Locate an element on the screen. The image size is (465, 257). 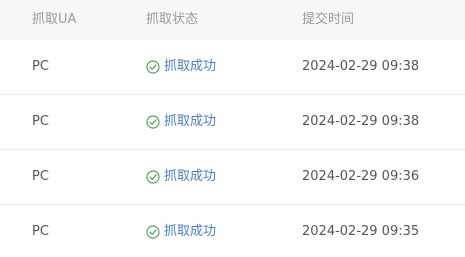
column-header-ua: 抓取UA is located at coordinates (54, 19).